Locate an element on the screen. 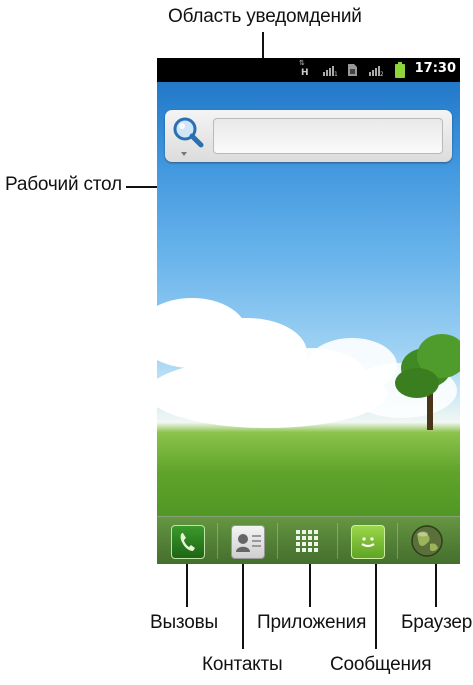 Image resolution: width=473 pixels, height=685 pixels. battery-icon is located at coordinates (400, 70).